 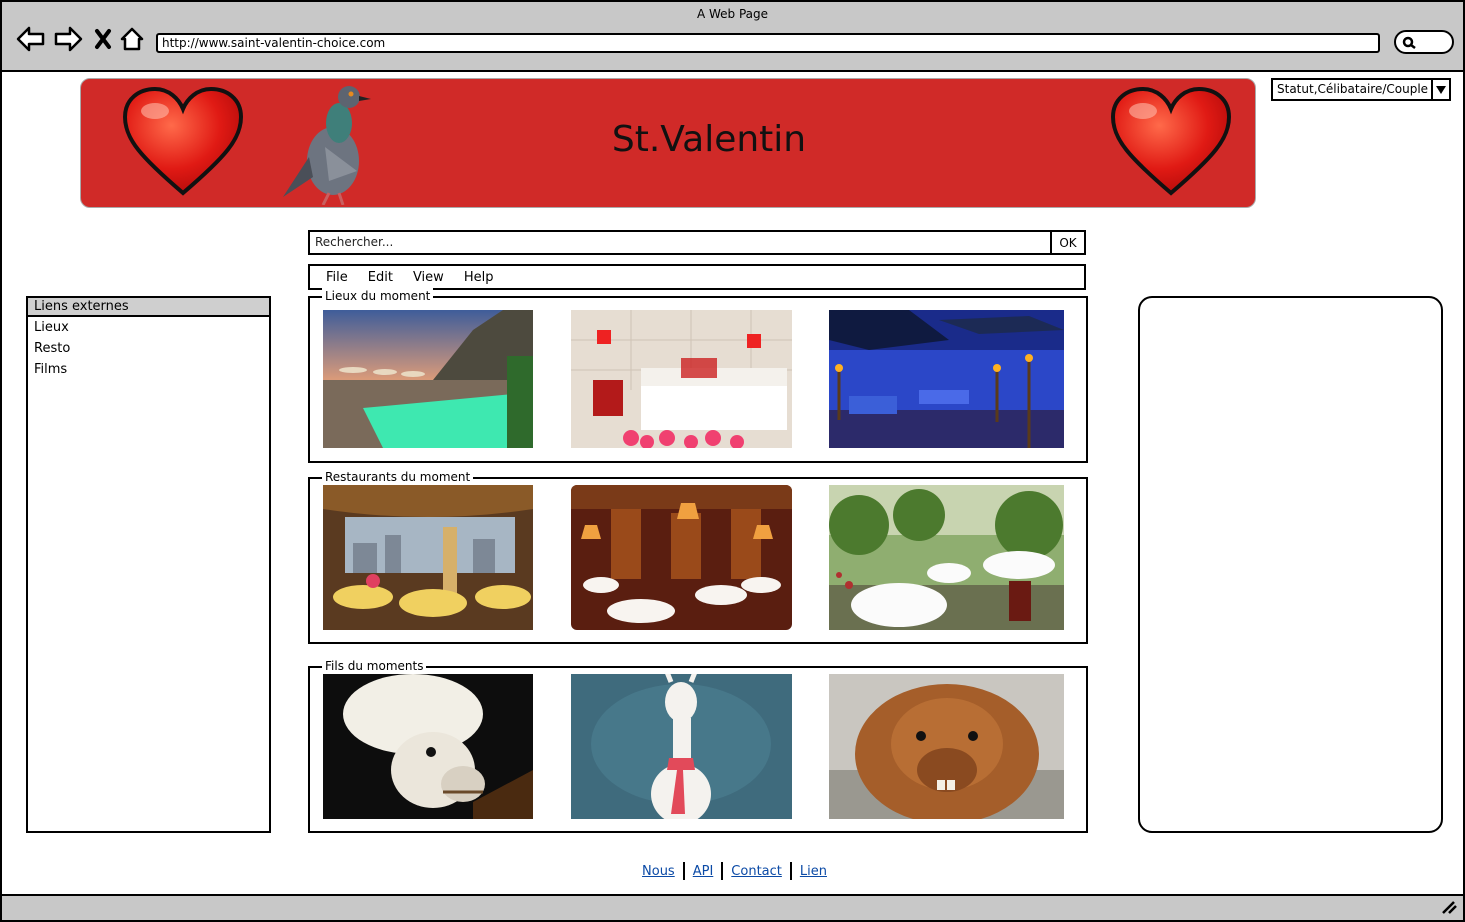 I want to click on restaurant-interior-image, so click(x=681, y=557).